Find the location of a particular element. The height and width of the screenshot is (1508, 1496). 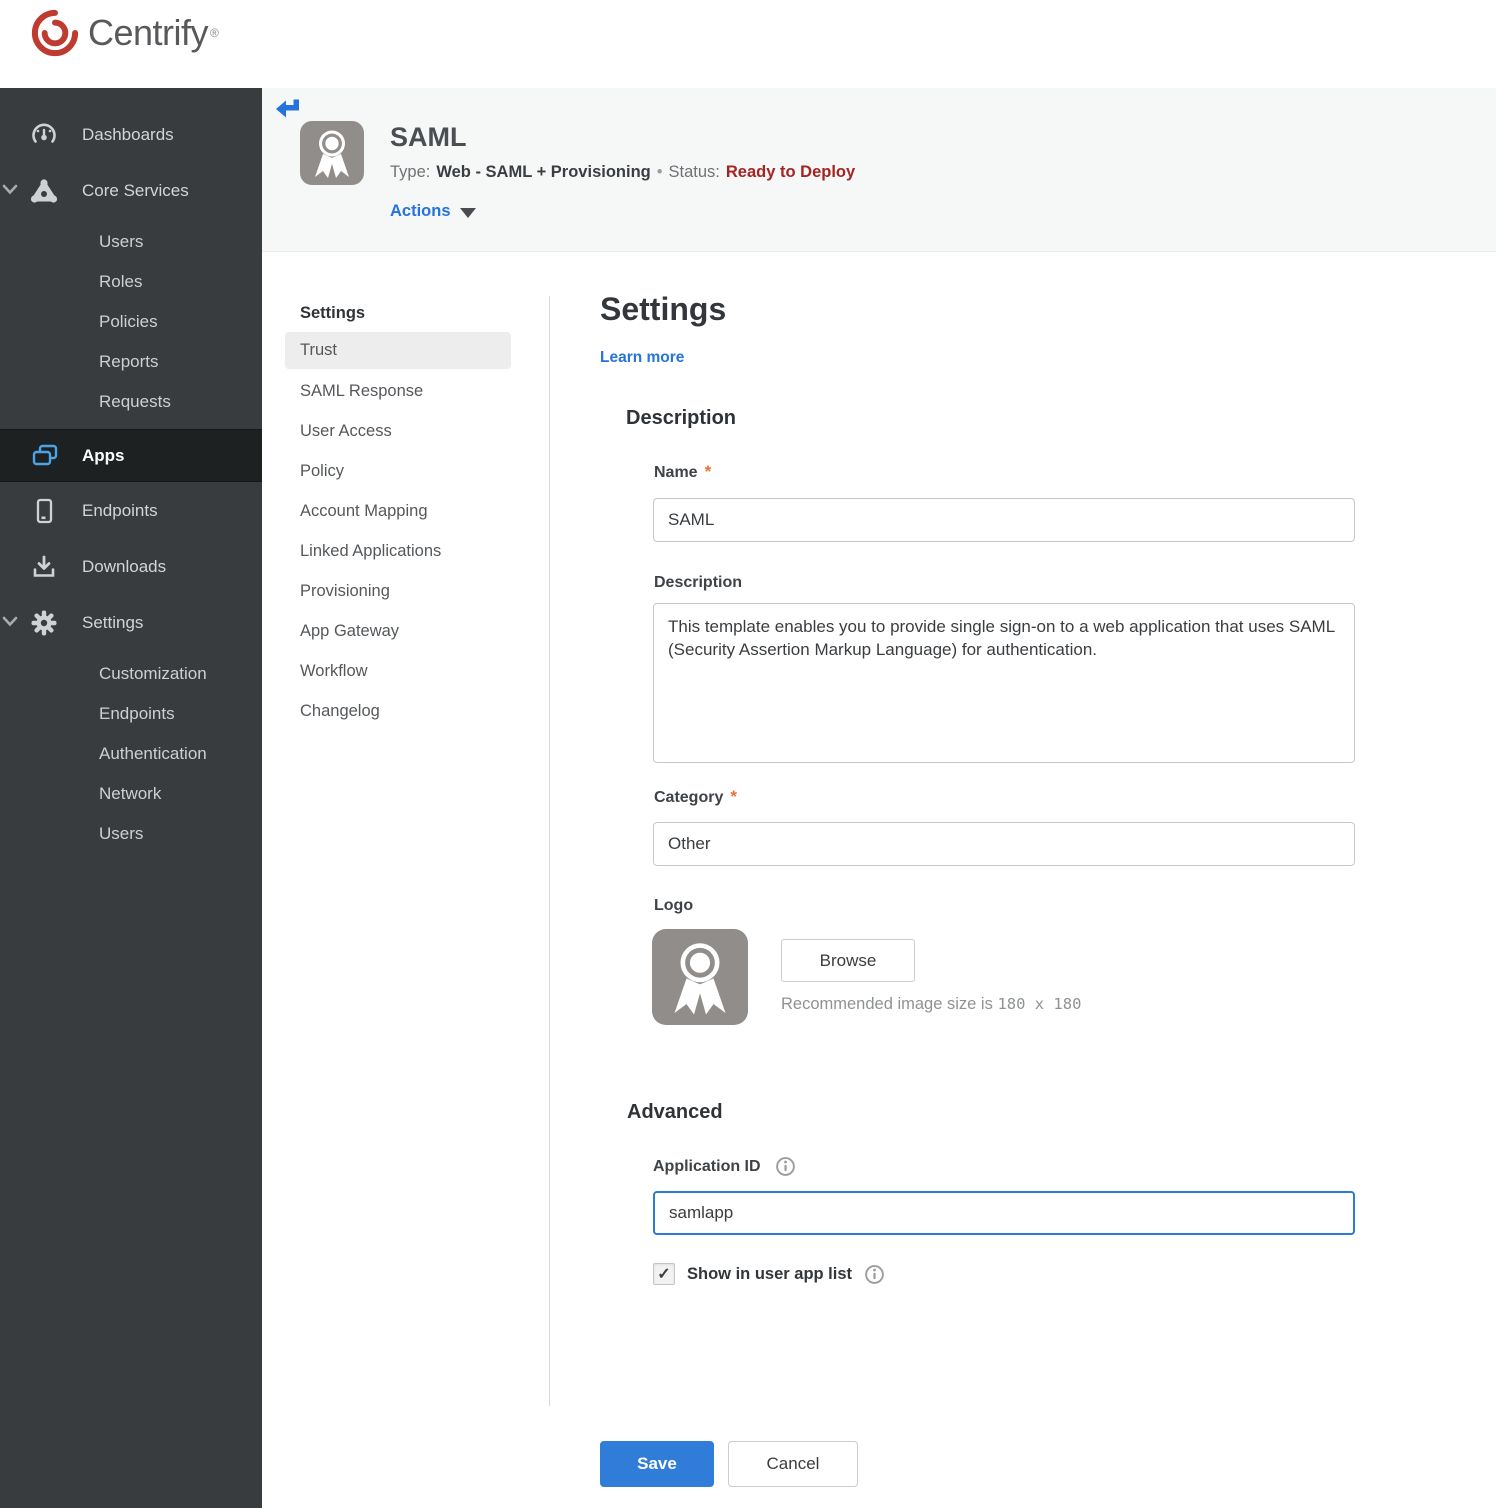

name-label: Name * is located at coordinates (683, 471).